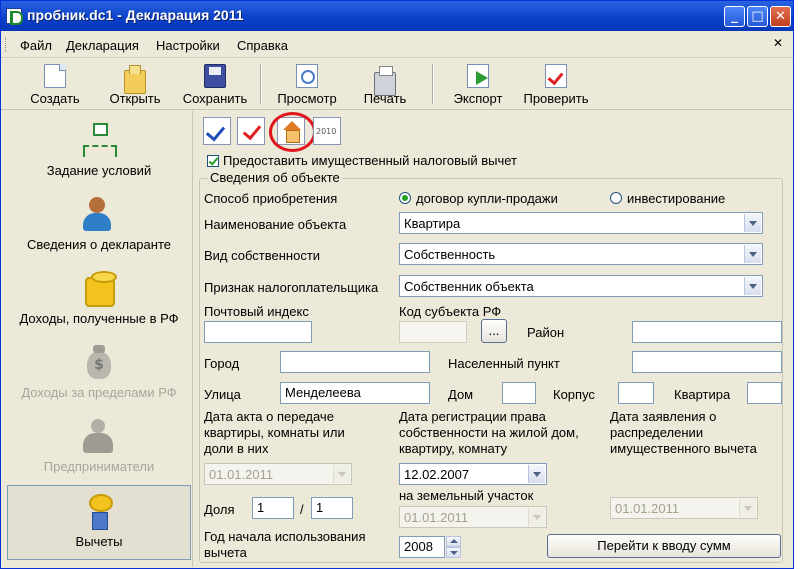 The height and width of the screenshot is (569, 800). I want to click on land-plot-date-value: 01.01.2011, so click(436, 517).